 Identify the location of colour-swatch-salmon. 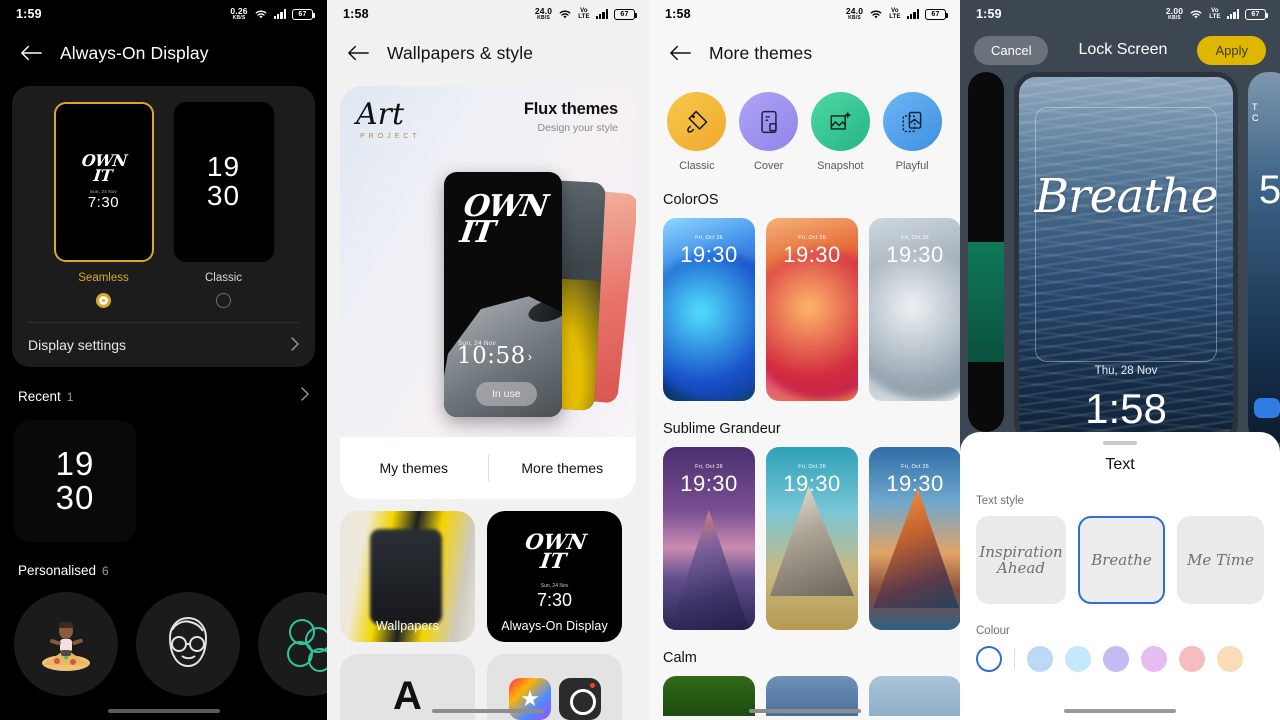
(1192, 659).